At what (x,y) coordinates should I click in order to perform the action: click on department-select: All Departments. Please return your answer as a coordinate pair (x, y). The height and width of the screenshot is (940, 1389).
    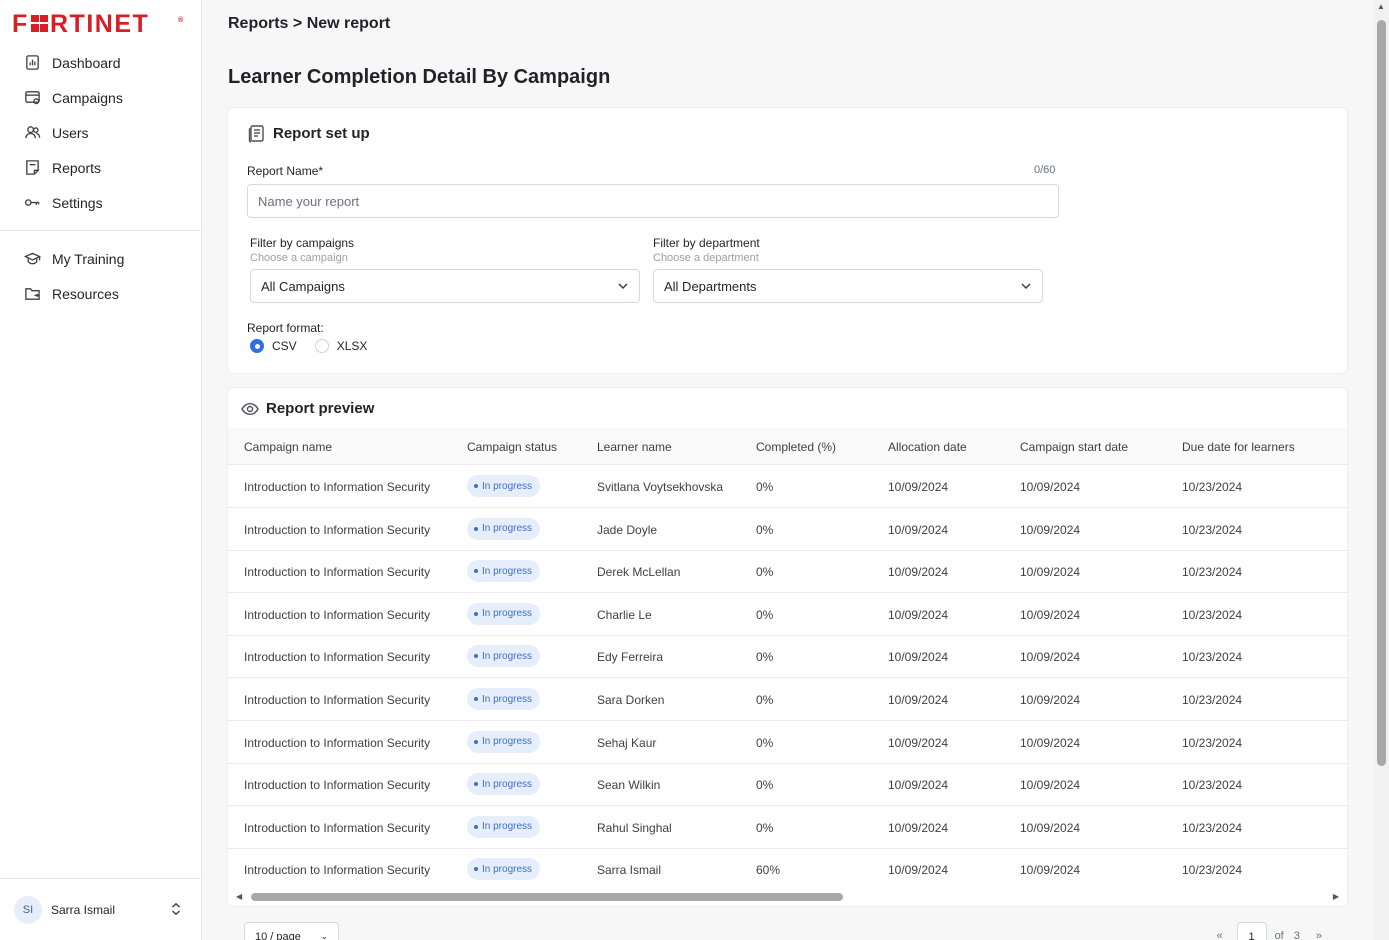
    Looking at the image, I should click on (848, 286).